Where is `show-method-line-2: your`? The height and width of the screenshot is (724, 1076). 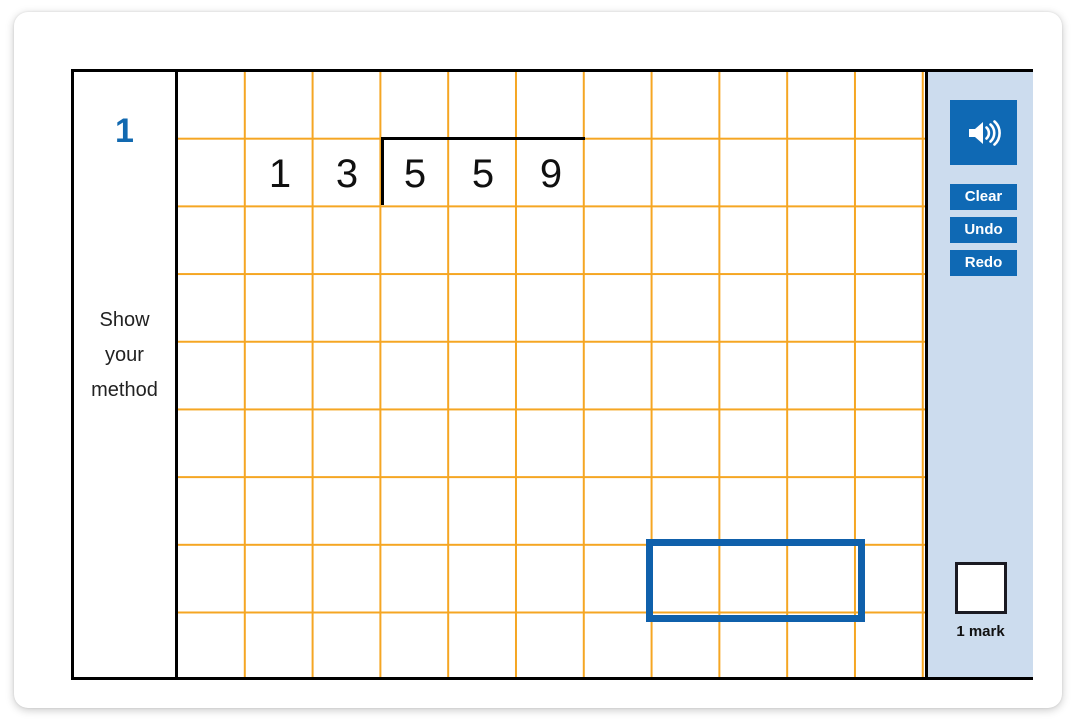 show-method-line-2: your is located at coordinates (124, 355).